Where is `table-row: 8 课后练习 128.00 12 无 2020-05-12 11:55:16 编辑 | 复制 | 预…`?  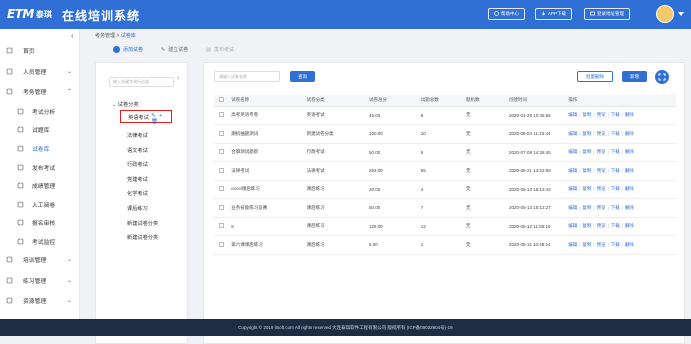 table-row: 8 课后练习 128.00 12 无 2020-05-12 11:55:16 编辑 | 复制 | 预… is located at coordinates (445, 226).